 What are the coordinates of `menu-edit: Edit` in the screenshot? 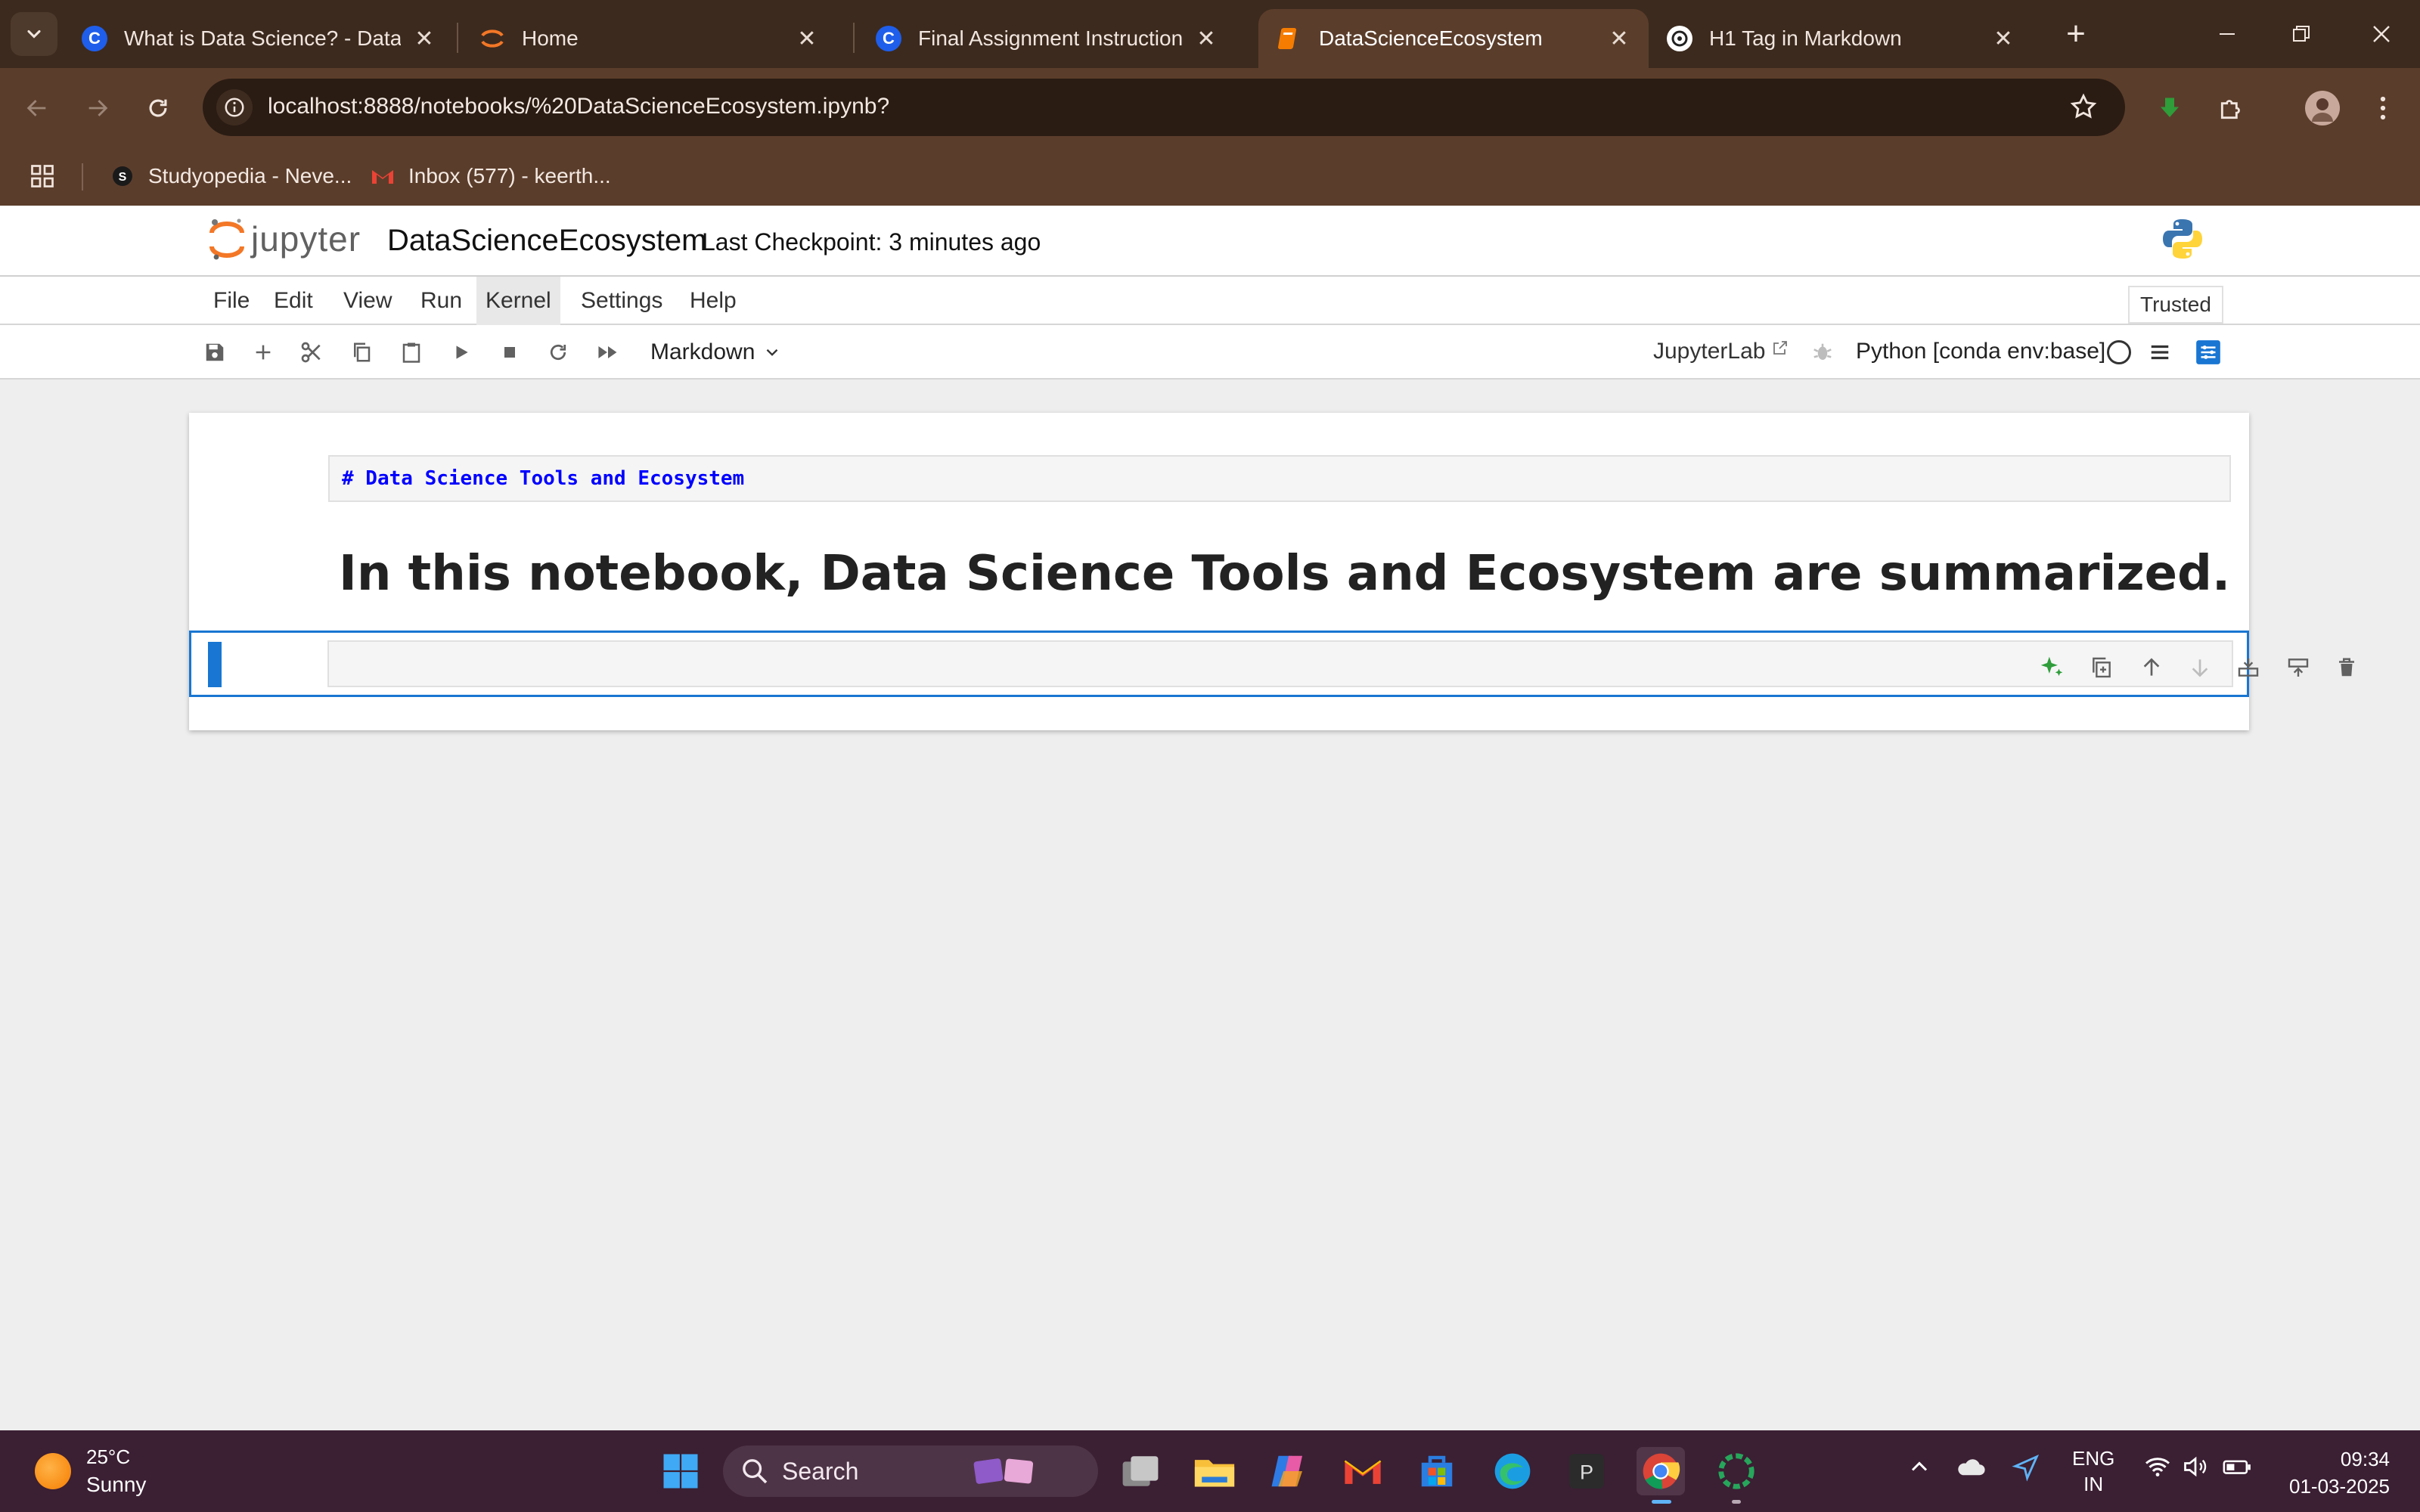 It's located at (293, 301).